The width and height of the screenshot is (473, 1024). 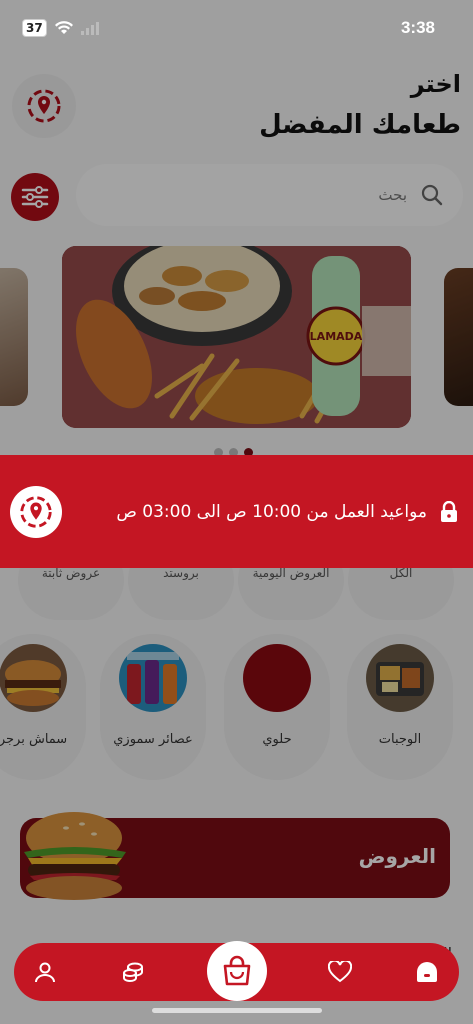 I want to click on meal-image, so click(x=400, y=678).